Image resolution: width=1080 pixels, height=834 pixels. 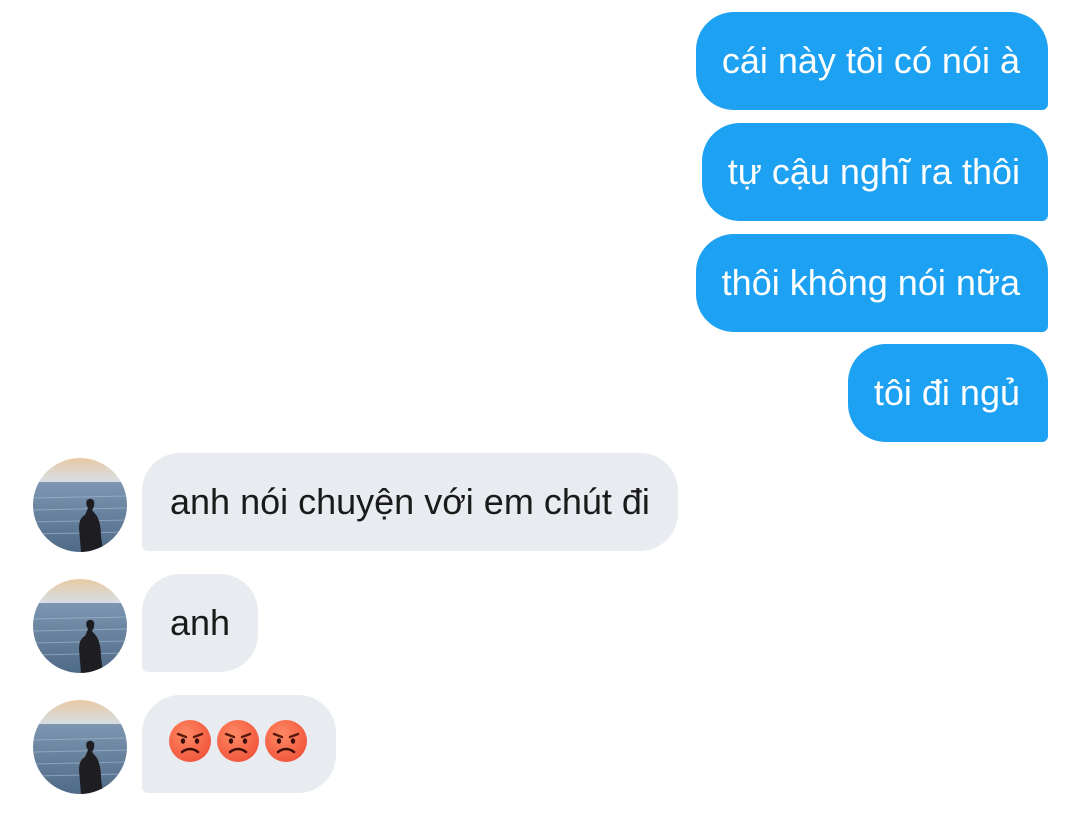 I want to click on outgoing-message: tôi đi ngủ, so click(x=947, y=393).